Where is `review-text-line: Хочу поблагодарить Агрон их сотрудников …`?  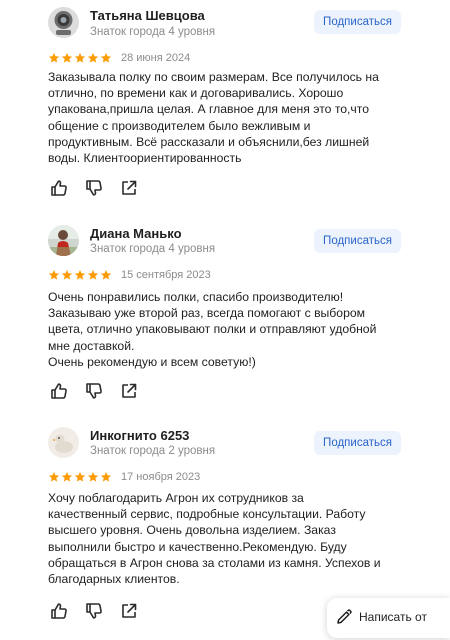 review-text-line: Хочу поблагодарить Агрон их сотрудников … is located at coordinates (176, 498).